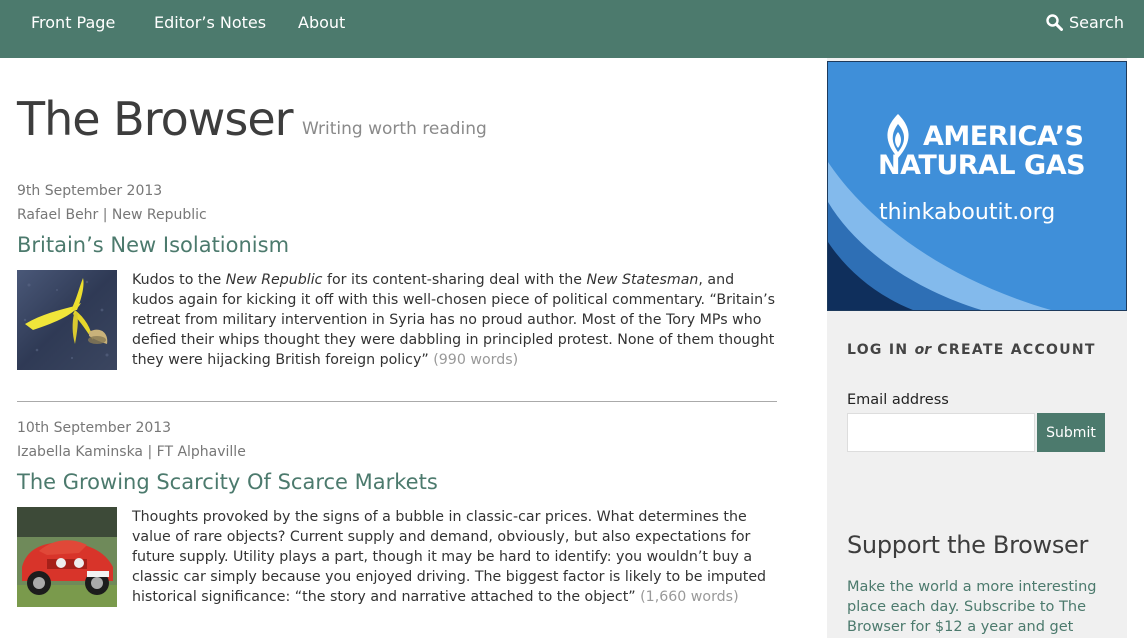 This screenshot has height=638, width=1144. What do you see at coordinates (454, 280) in the screenshot?
I see `summary-text: for its content-sharing deal with the` at bounding box center [454, 280].